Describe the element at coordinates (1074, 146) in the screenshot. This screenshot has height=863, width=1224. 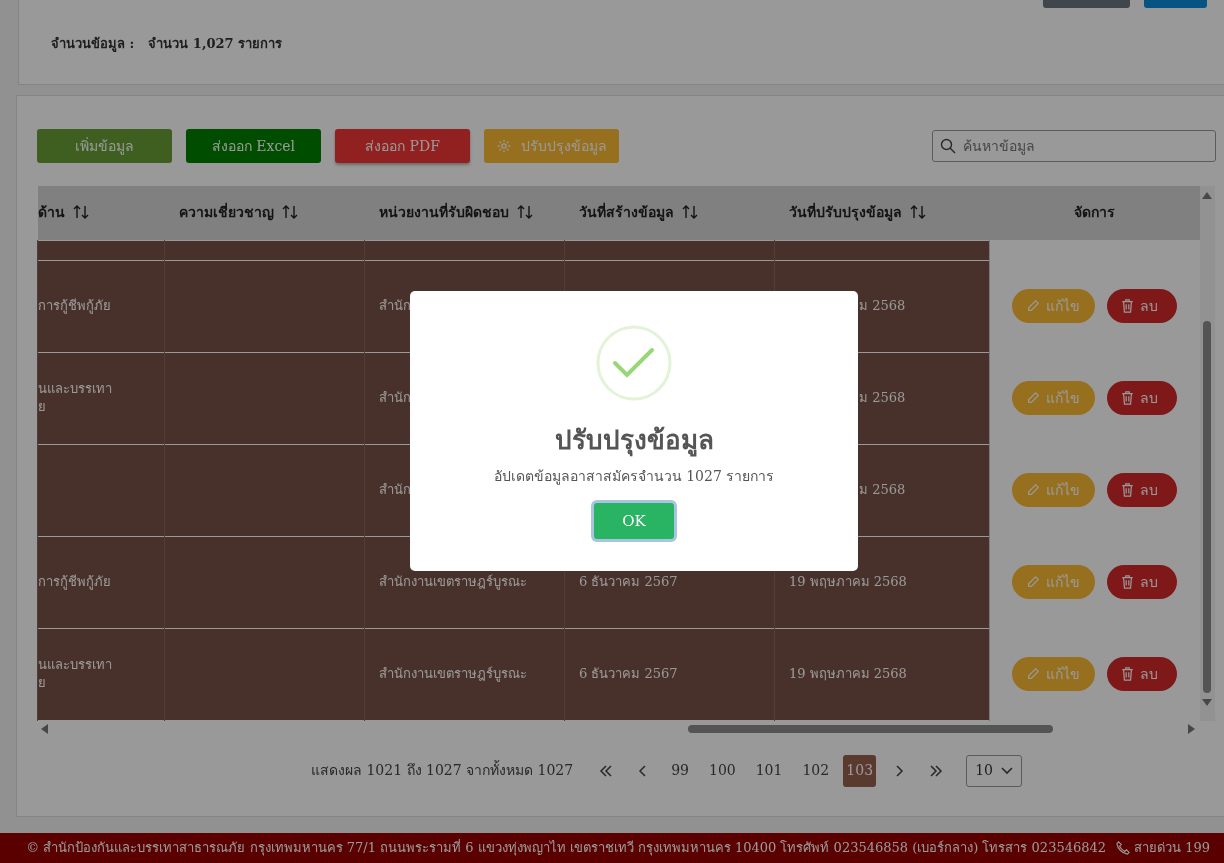
I see `search-field: ค้นหาข้อมูล` at that location.